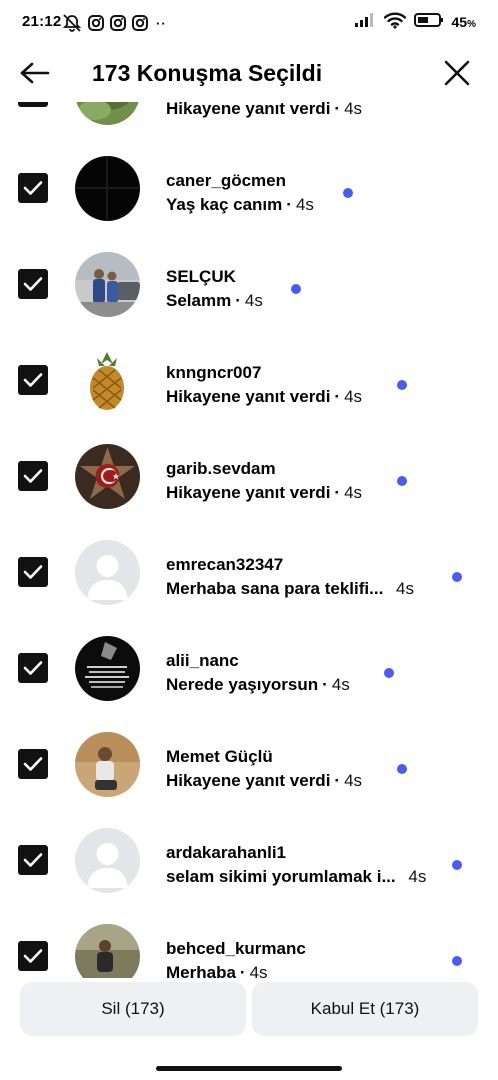  I want to click on back-arrow-icon, so click(35, 73).